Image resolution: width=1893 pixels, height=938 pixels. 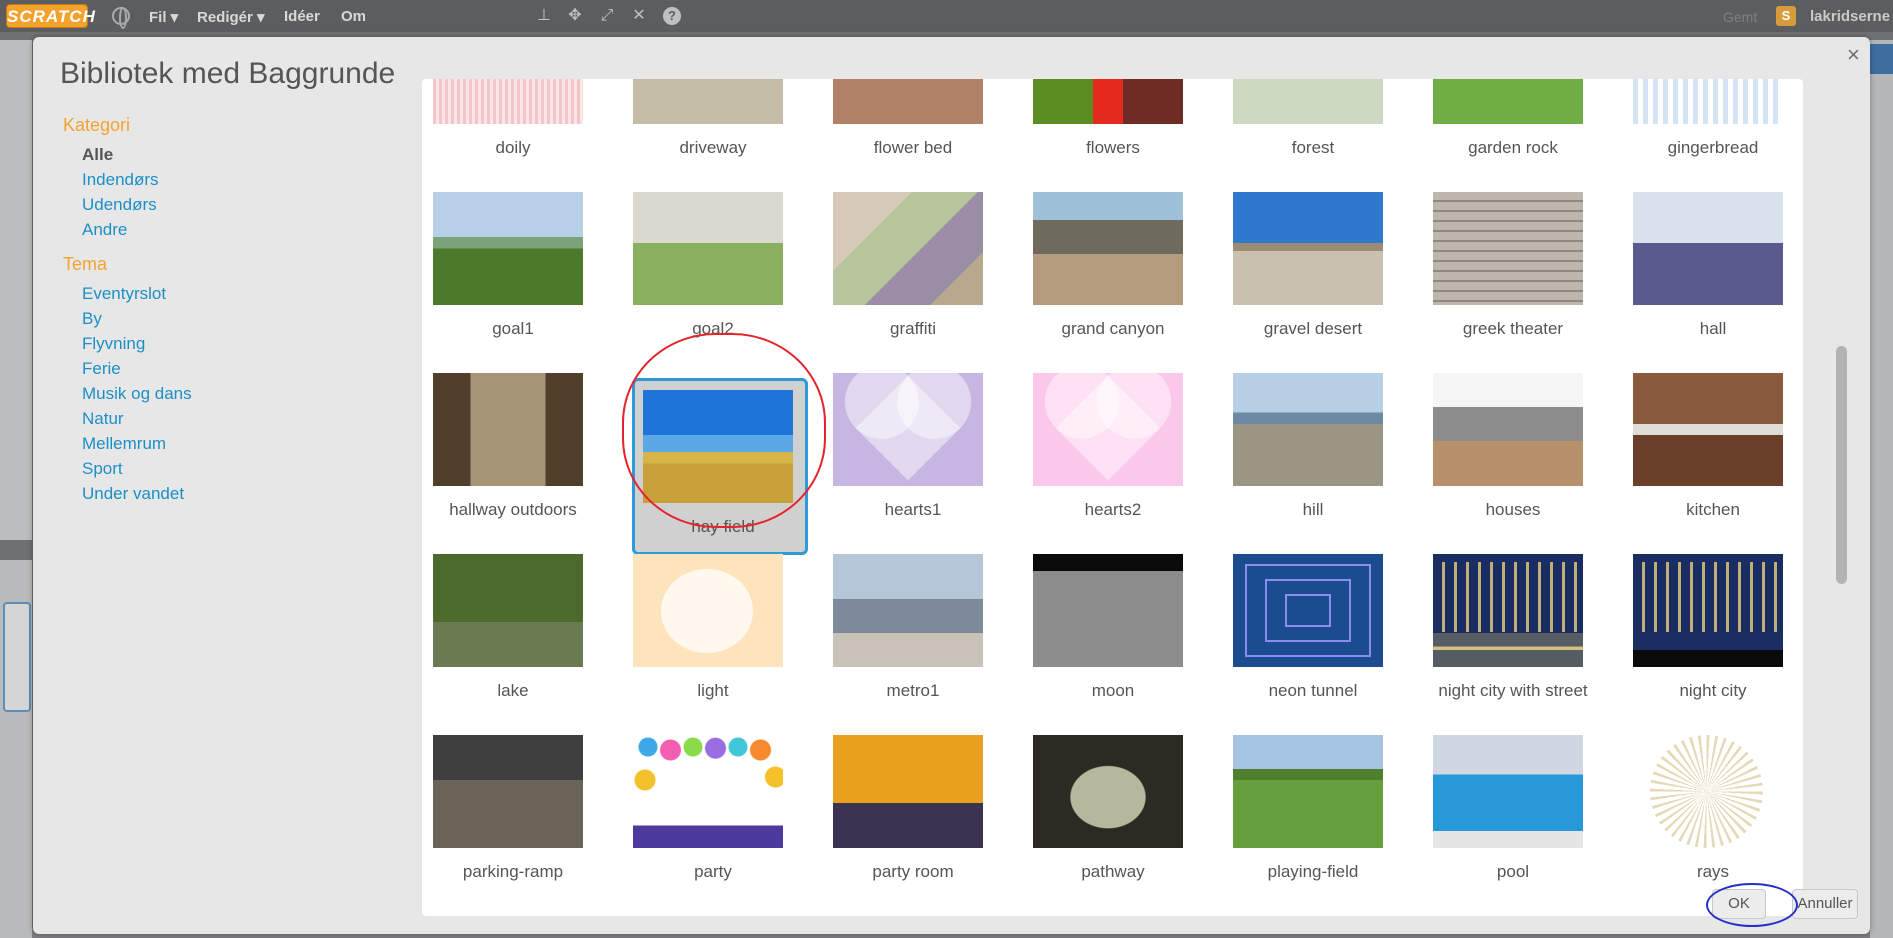 What do you see at coordinates (243, 468) in the screenshot?
I see `theme-sports: Sport` at bounding box center [243, 468].